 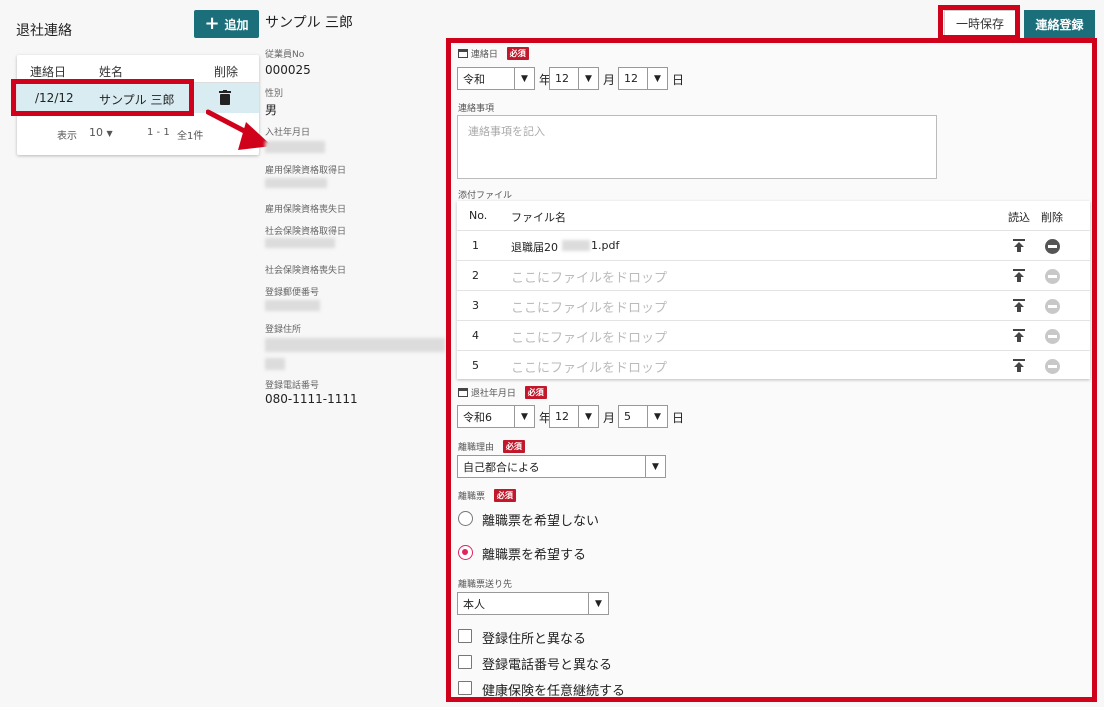 What do you see at coordinates (271, 110) in the screenshot?
I see `value-gender: 男` at bounding box center [271, 110].